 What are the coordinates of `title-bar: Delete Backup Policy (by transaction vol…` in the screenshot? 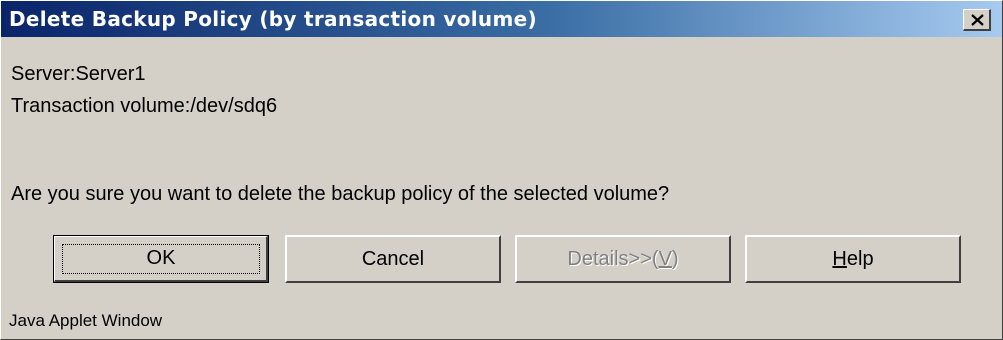 It's located at (501, 19).